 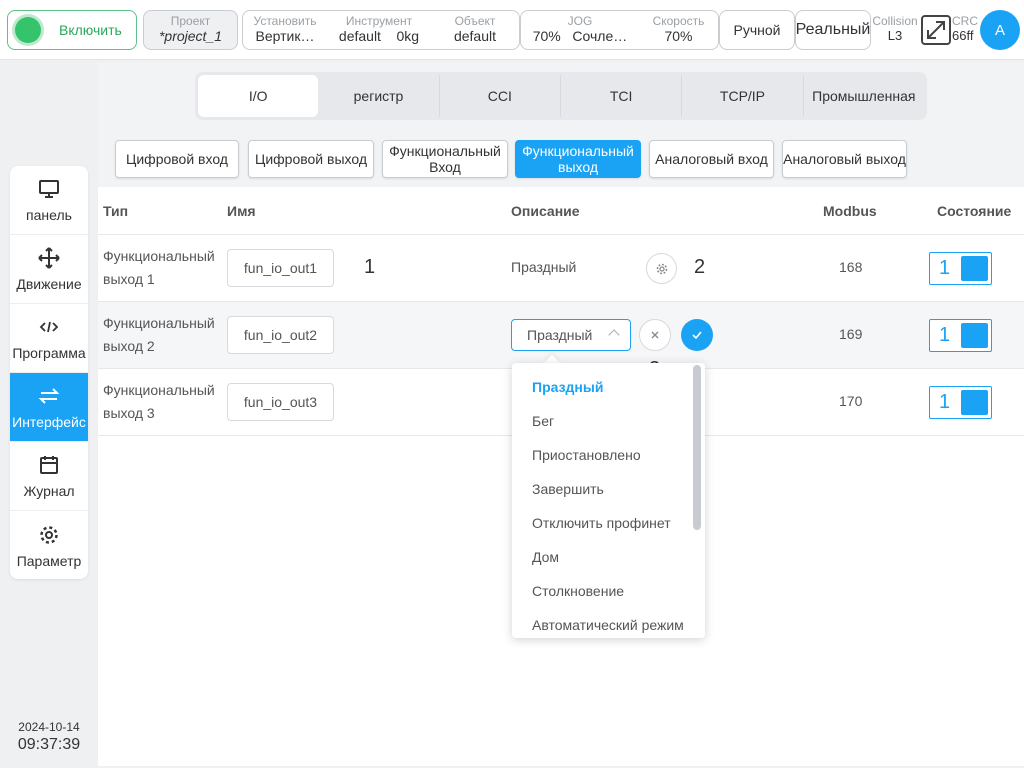 What do you see at coordinates (258, 96) in the screenshot?
I see `tab-io: I/O` at bounding box center [258, 96].